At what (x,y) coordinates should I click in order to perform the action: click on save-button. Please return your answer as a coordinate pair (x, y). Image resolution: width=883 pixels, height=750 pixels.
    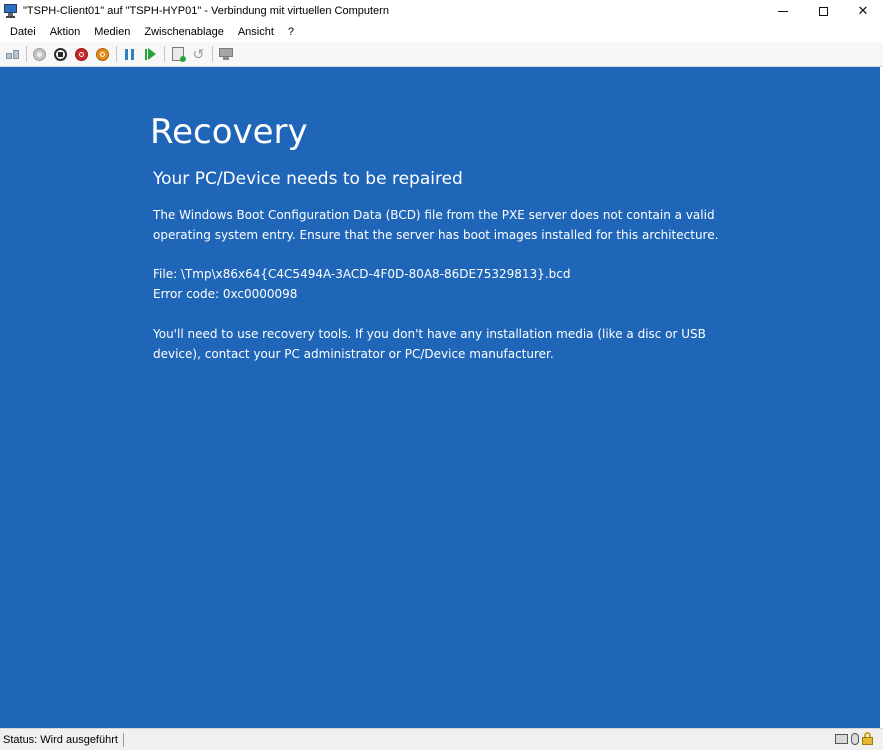
    Looking at the image, I should click on (102, 54).